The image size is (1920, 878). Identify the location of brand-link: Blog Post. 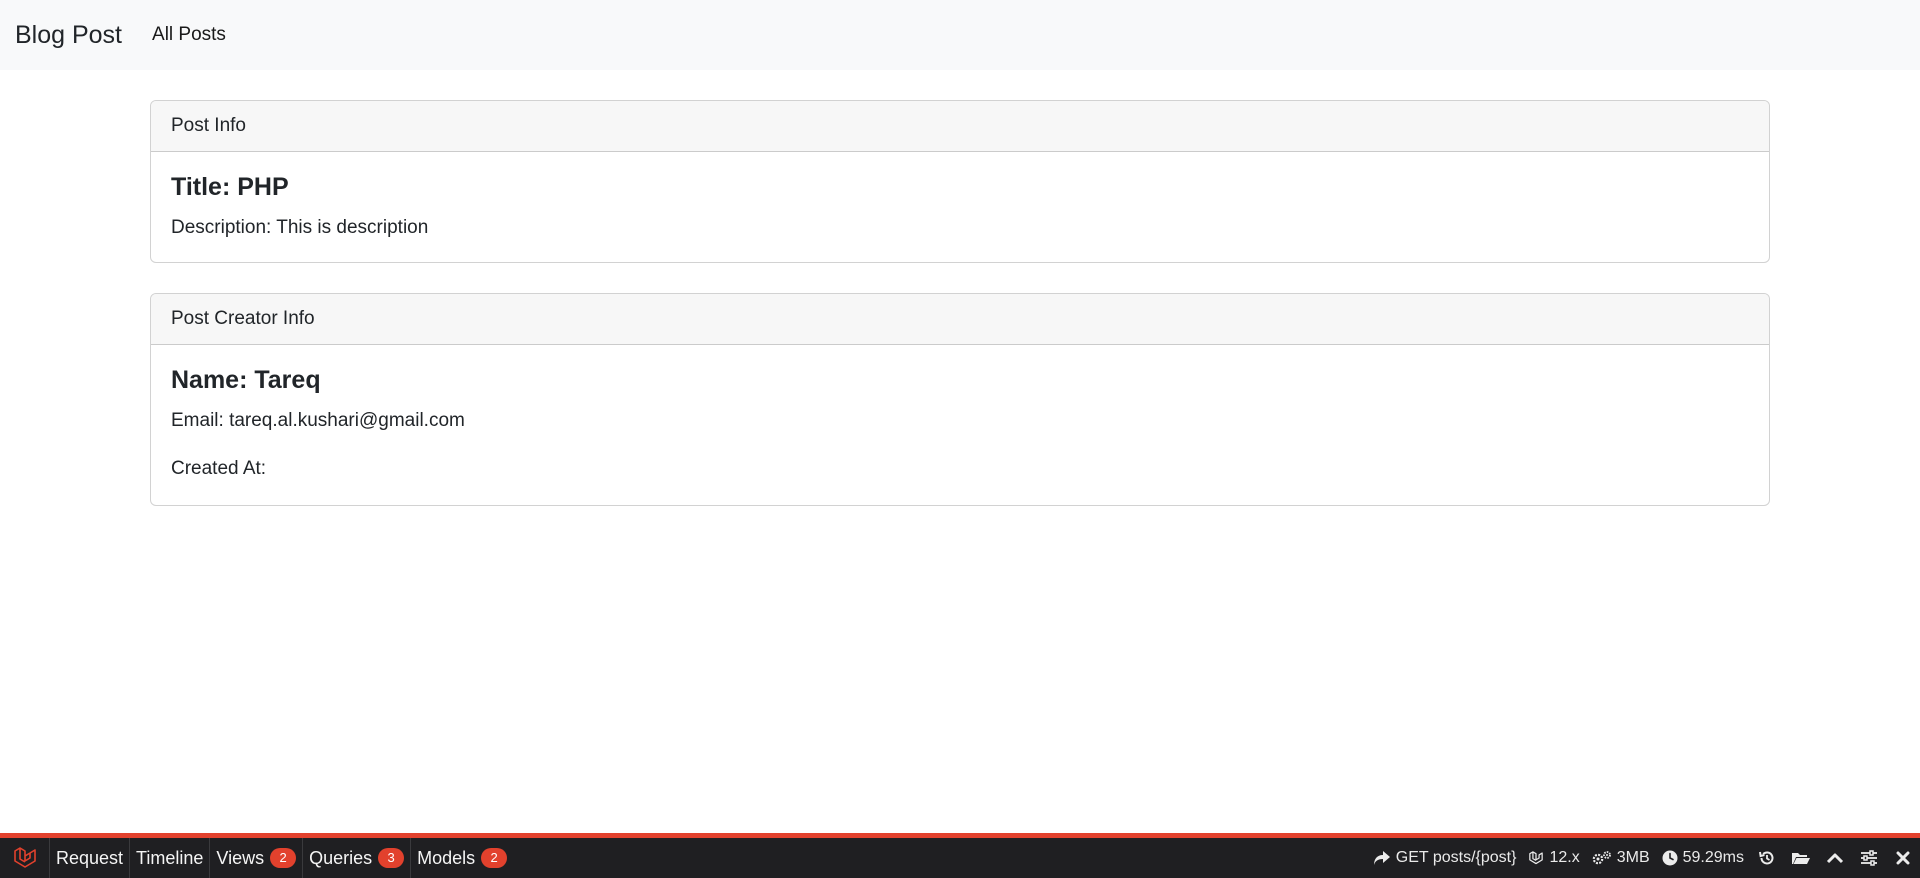
(68, 35).